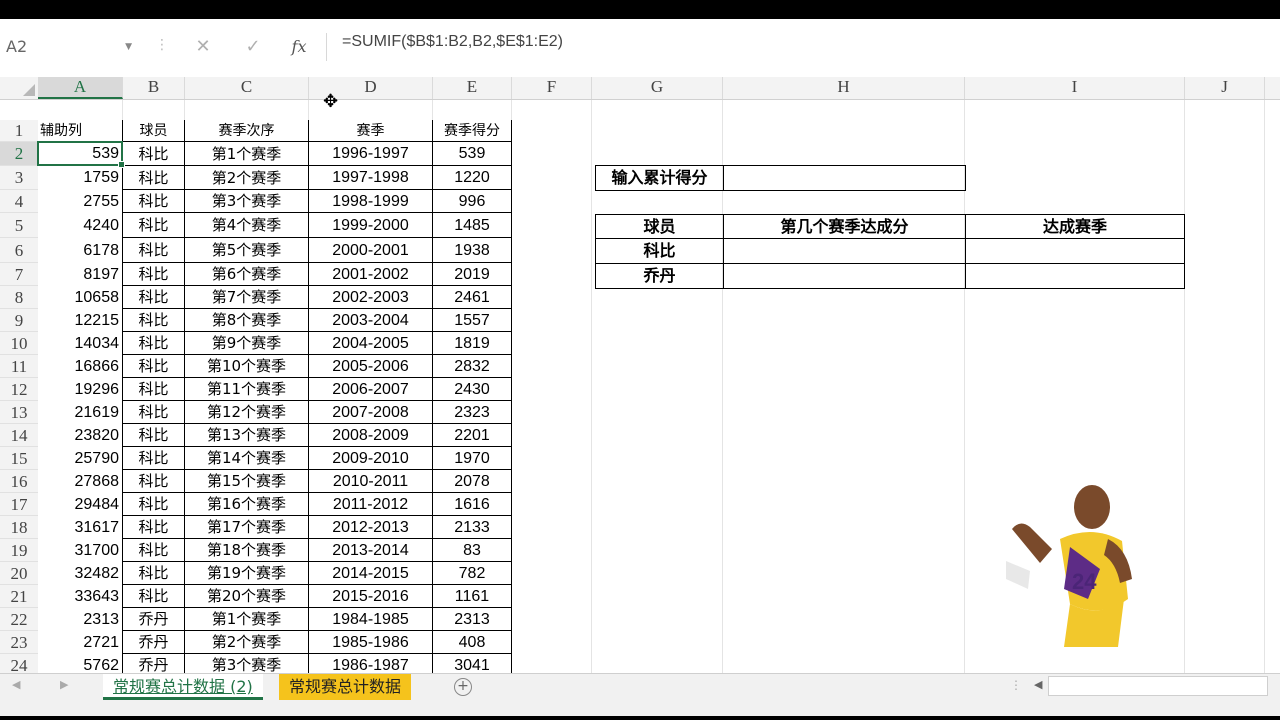 The height and width of the screenshot is (720, 1280). Describe the element at coordinates (80, 178) in the screenshot. I see `table-cell: 1759` at that location.